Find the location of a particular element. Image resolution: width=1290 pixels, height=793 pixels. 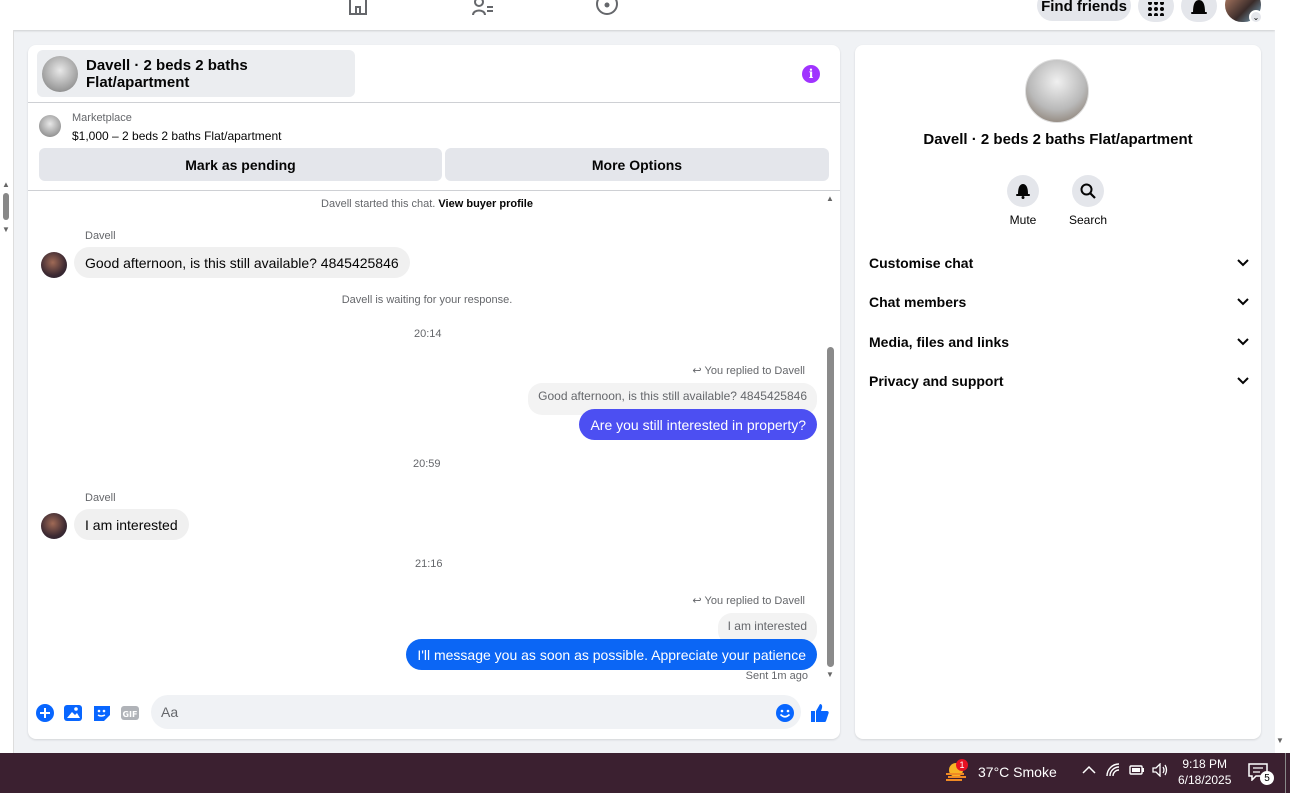

sent-status: Sent 1m ago is located at coordinates (776, 676).